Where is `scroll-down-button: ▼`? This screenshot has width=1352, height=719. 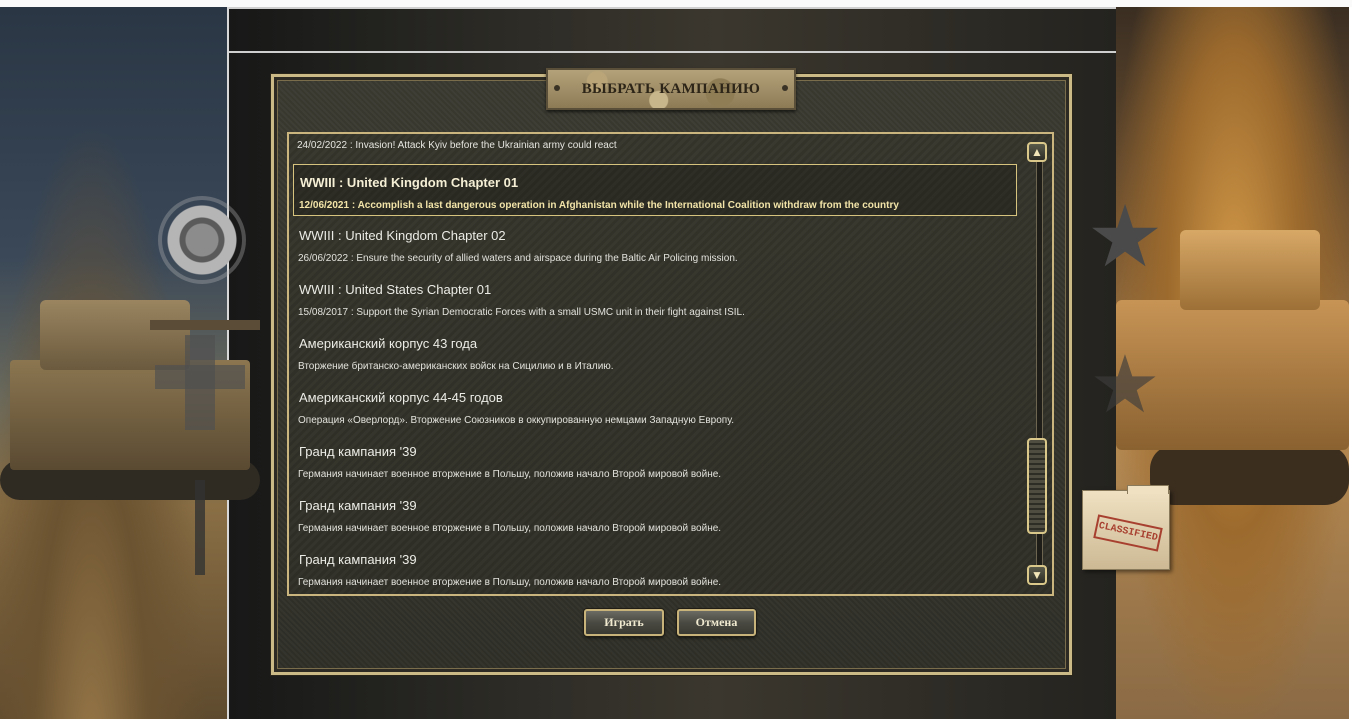 scroll-down-button: ▼ is located at coordinates (1037, 575).